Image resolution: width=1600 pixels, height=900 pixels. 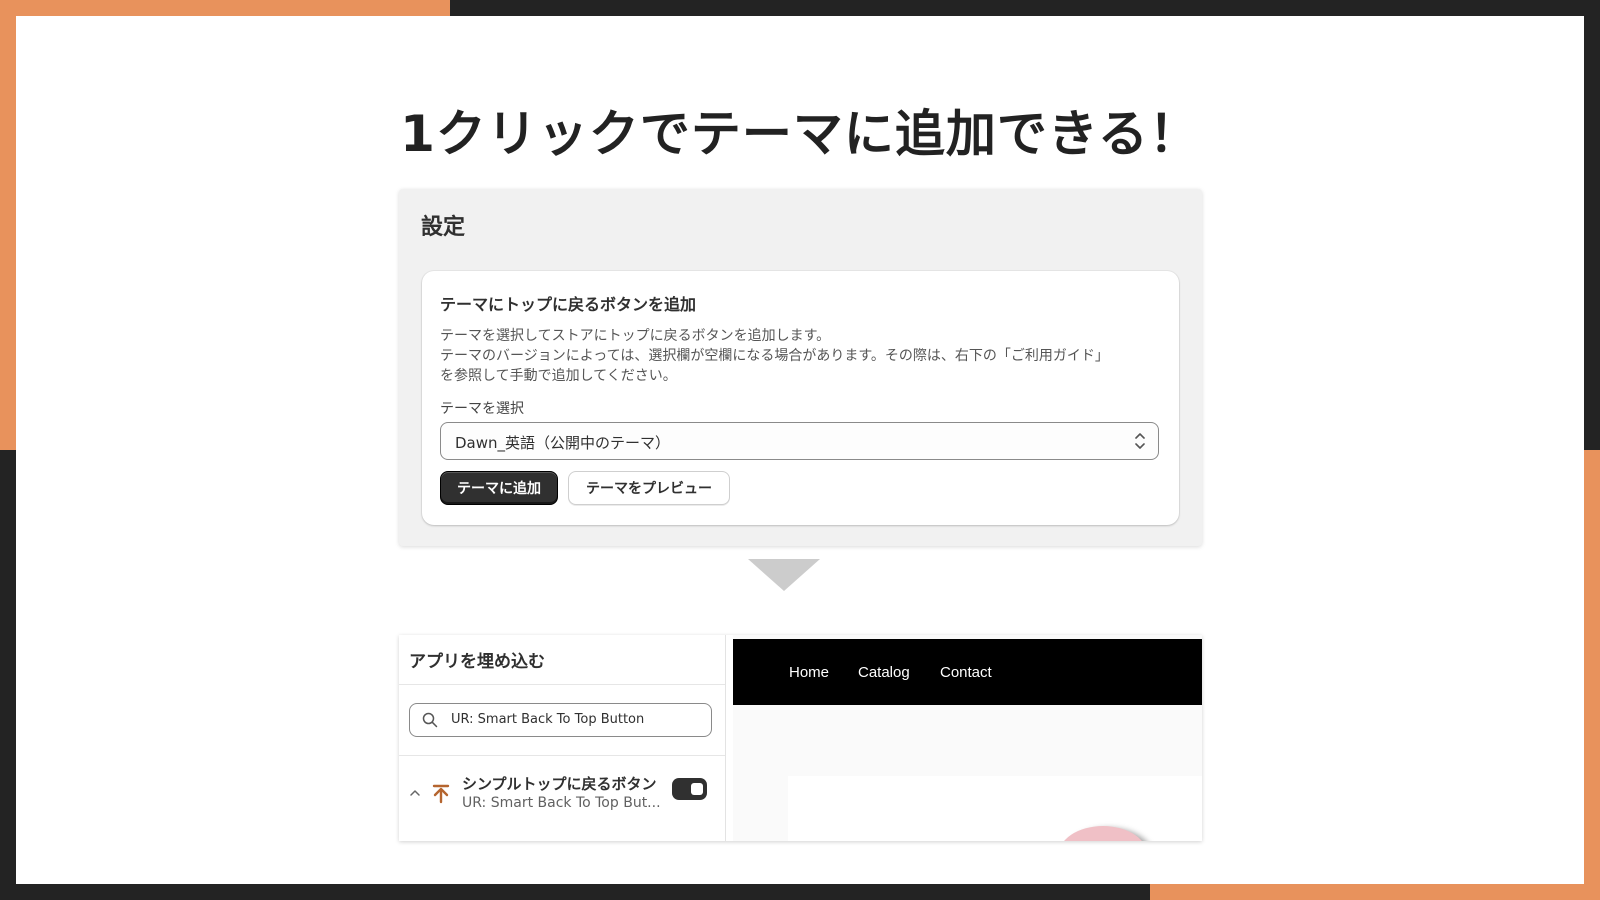 I want to click on nav-link-contact: Contact, so click(x=966, y=672).